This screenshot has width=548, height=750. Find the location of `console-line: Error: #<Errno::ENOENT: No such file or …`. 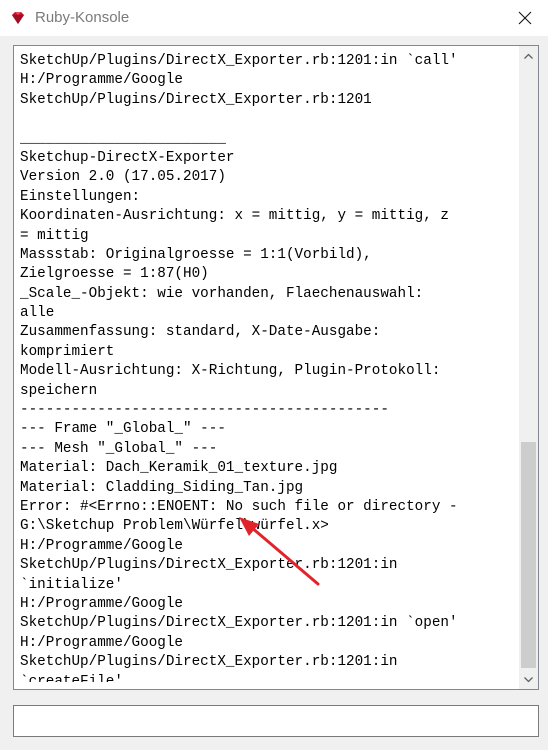

console-line: Error: #<Errno::ENOENT: No such file or … is located at coordinates (239, 506).